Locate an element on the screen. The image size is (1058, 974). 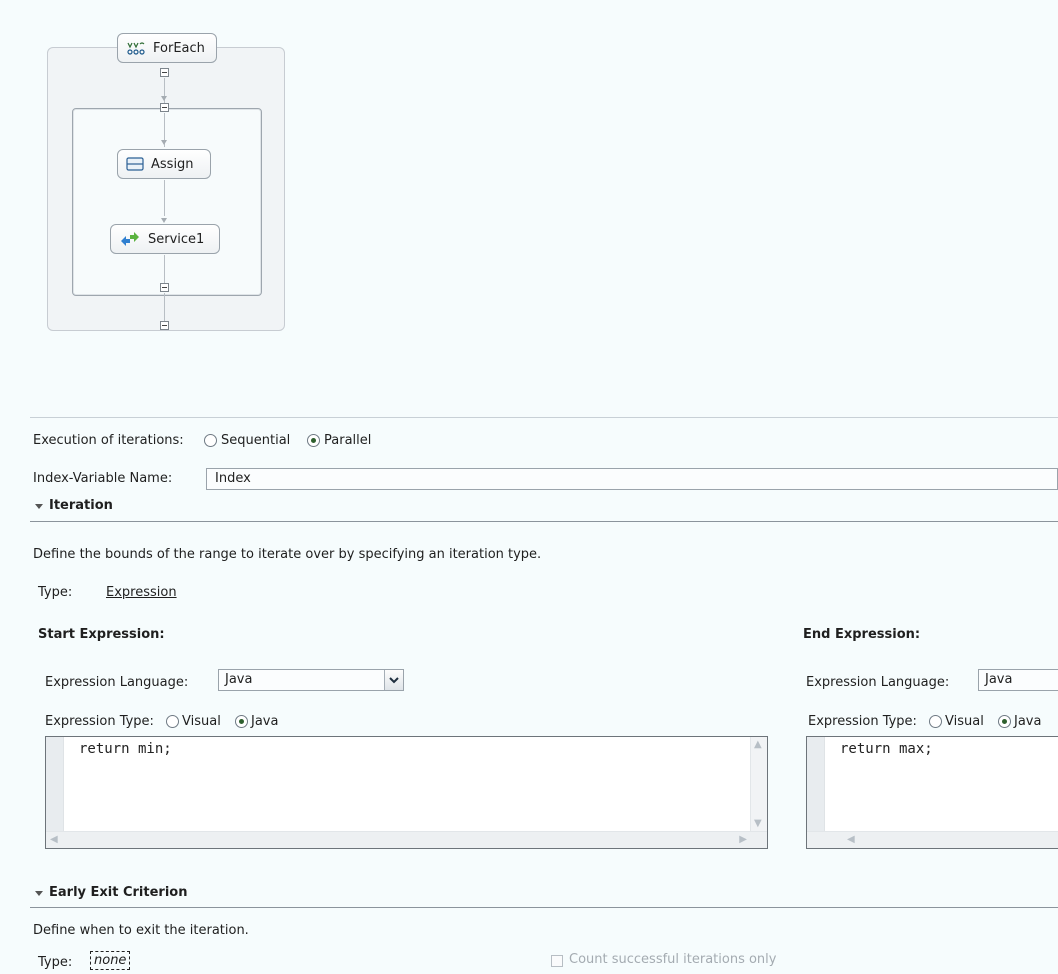
start-java-radio is located at coordinates (241, 721).